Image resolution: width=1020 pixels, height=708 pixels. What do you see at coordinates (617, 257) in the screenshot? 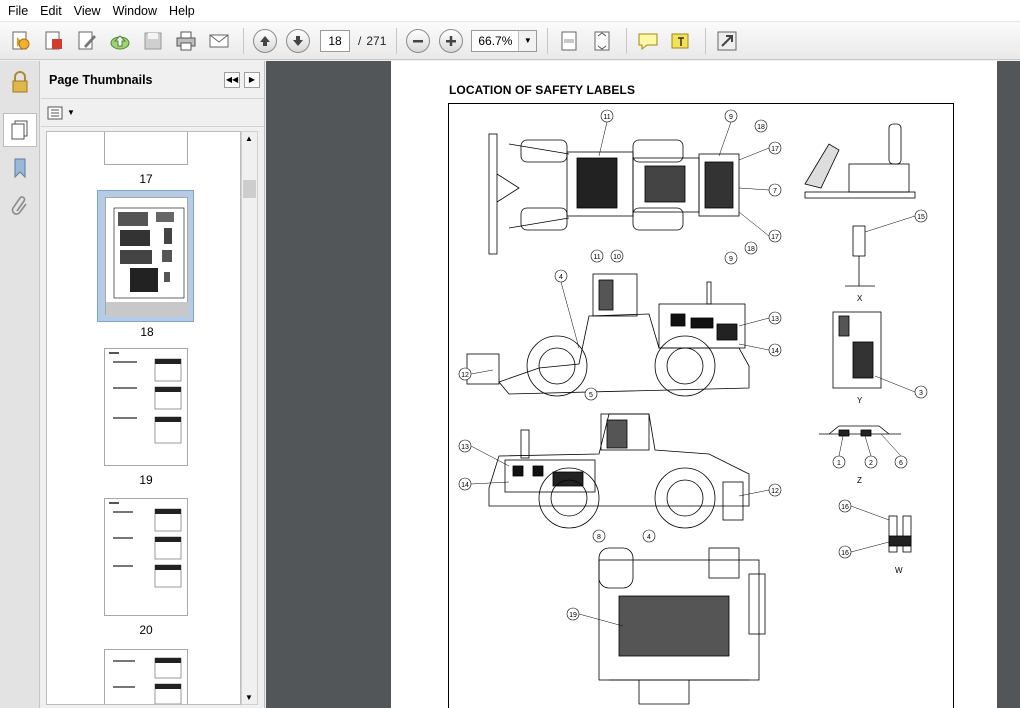
I see `svg-text: 10` at bounding box center [617, 257].